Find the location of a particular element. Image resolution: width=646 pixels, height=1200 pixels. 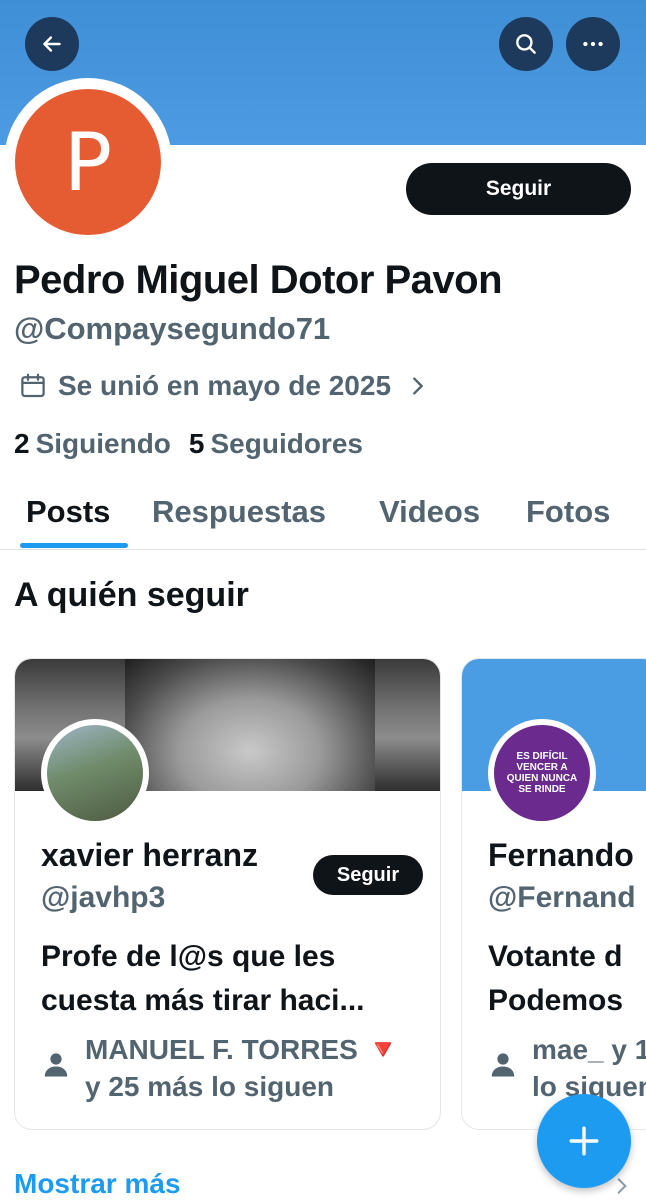

tab-fotos: Fotos is located at coordinates (568, 512).